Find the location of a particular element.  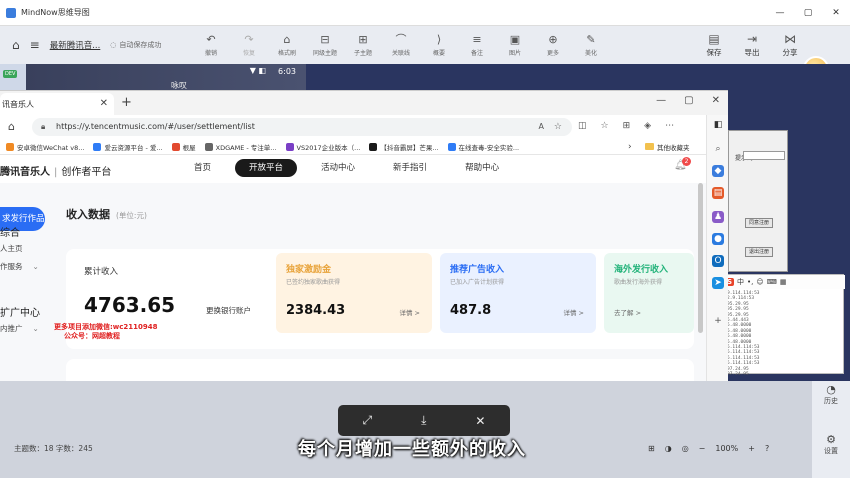

zoom-in-icon: + is located at coordinates (751, 448).